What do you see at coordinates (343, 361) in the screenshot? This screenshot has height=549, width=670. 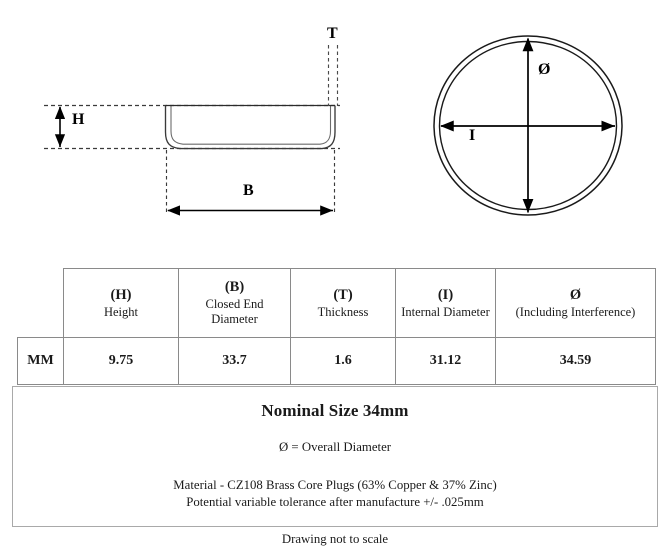 I see `value-t: 1.6` at bounding box center [343, 361].